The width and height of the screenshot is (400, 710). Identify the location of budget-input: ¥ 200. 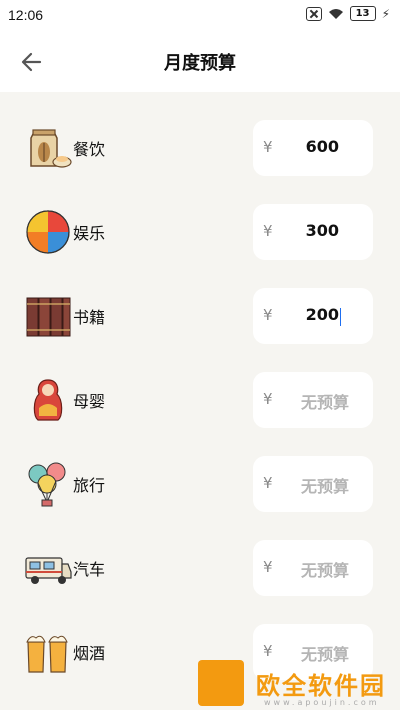
(313, 316).